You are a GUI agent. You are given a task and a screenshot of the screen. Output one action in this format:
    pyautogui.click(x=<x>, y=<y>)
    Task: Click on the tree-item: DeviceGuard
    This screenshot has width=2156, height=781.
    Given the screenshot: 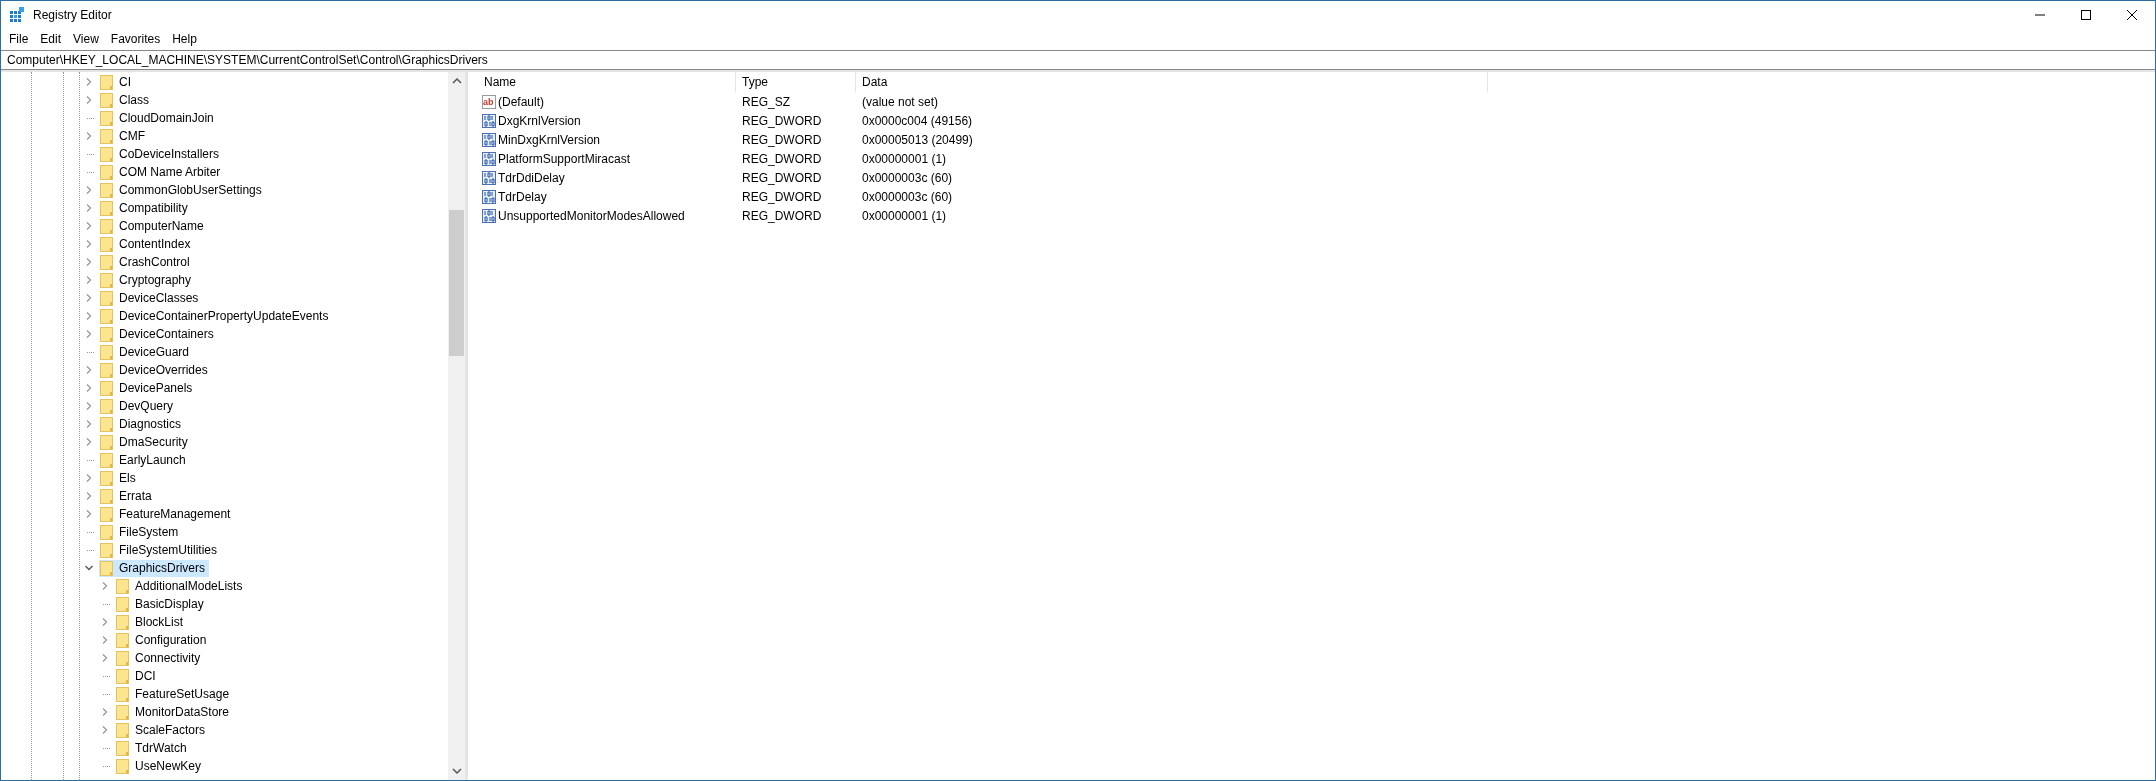 What is the action you would take?
    pyautogui.click(x=146, y=352)
    